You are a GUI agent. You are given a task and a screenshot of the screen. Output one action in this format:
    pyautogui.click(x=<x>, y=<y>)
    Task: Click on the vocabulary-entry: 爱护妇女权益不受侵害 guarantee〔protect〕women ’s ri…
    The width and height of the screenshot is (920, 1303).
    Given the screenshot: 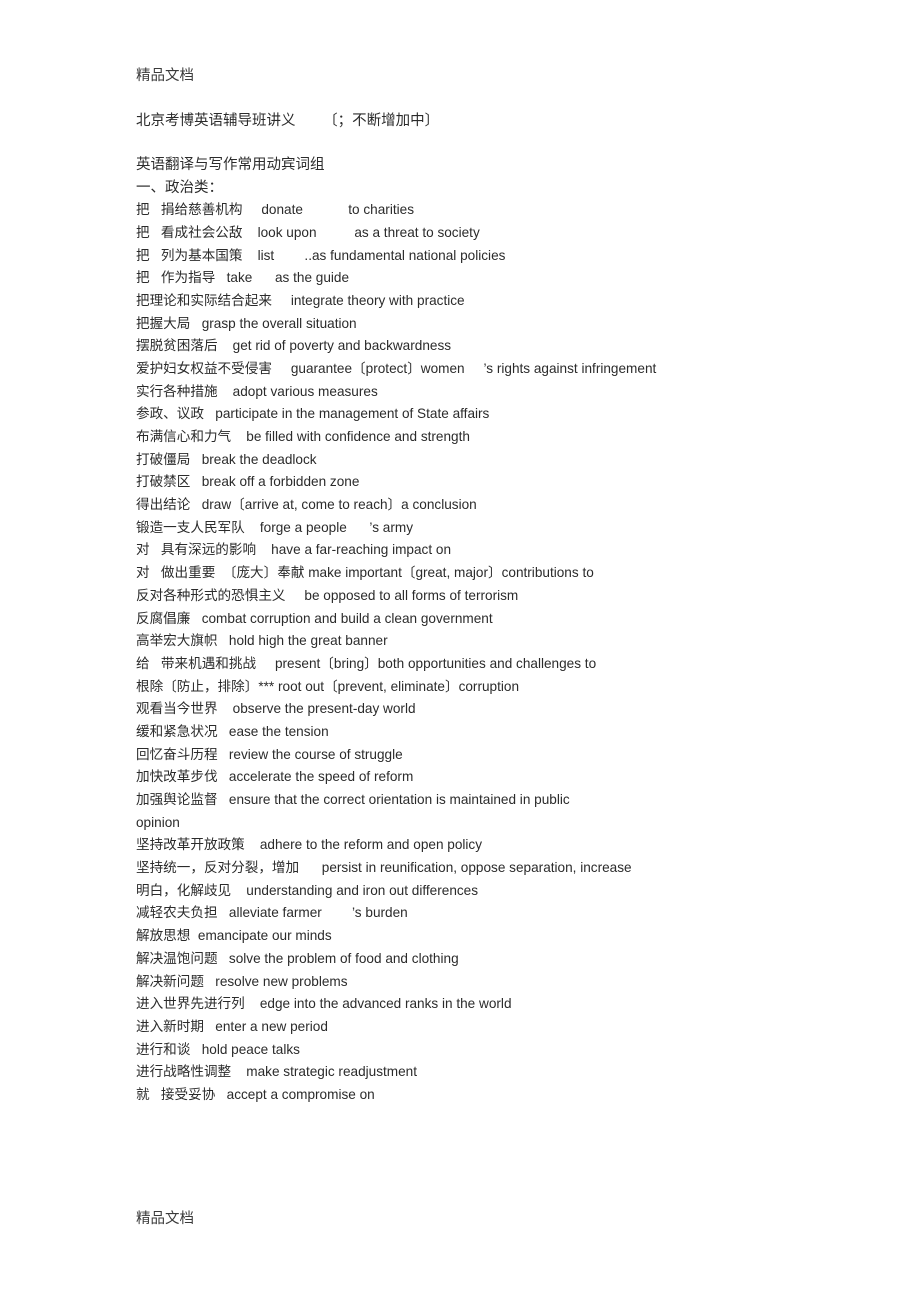 What is the action you would take?
    pyautogui.click(x=396, y=368)
    